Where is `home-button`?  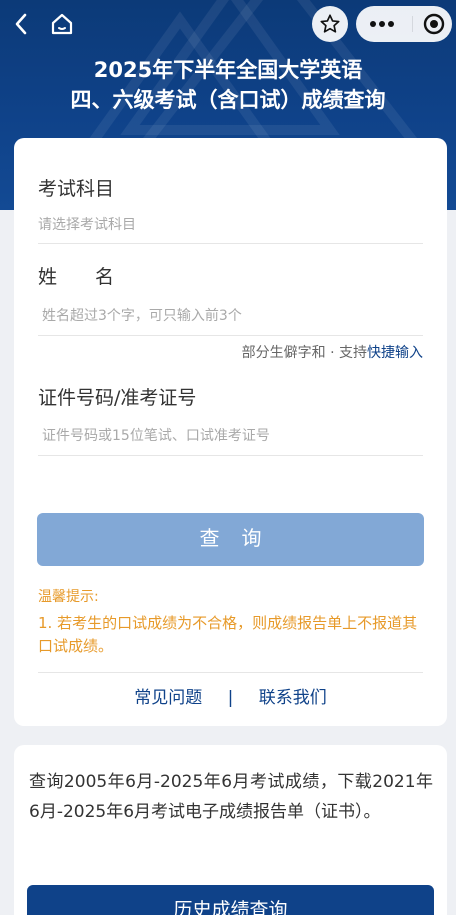 home-button is located at coordinates (62, 24).